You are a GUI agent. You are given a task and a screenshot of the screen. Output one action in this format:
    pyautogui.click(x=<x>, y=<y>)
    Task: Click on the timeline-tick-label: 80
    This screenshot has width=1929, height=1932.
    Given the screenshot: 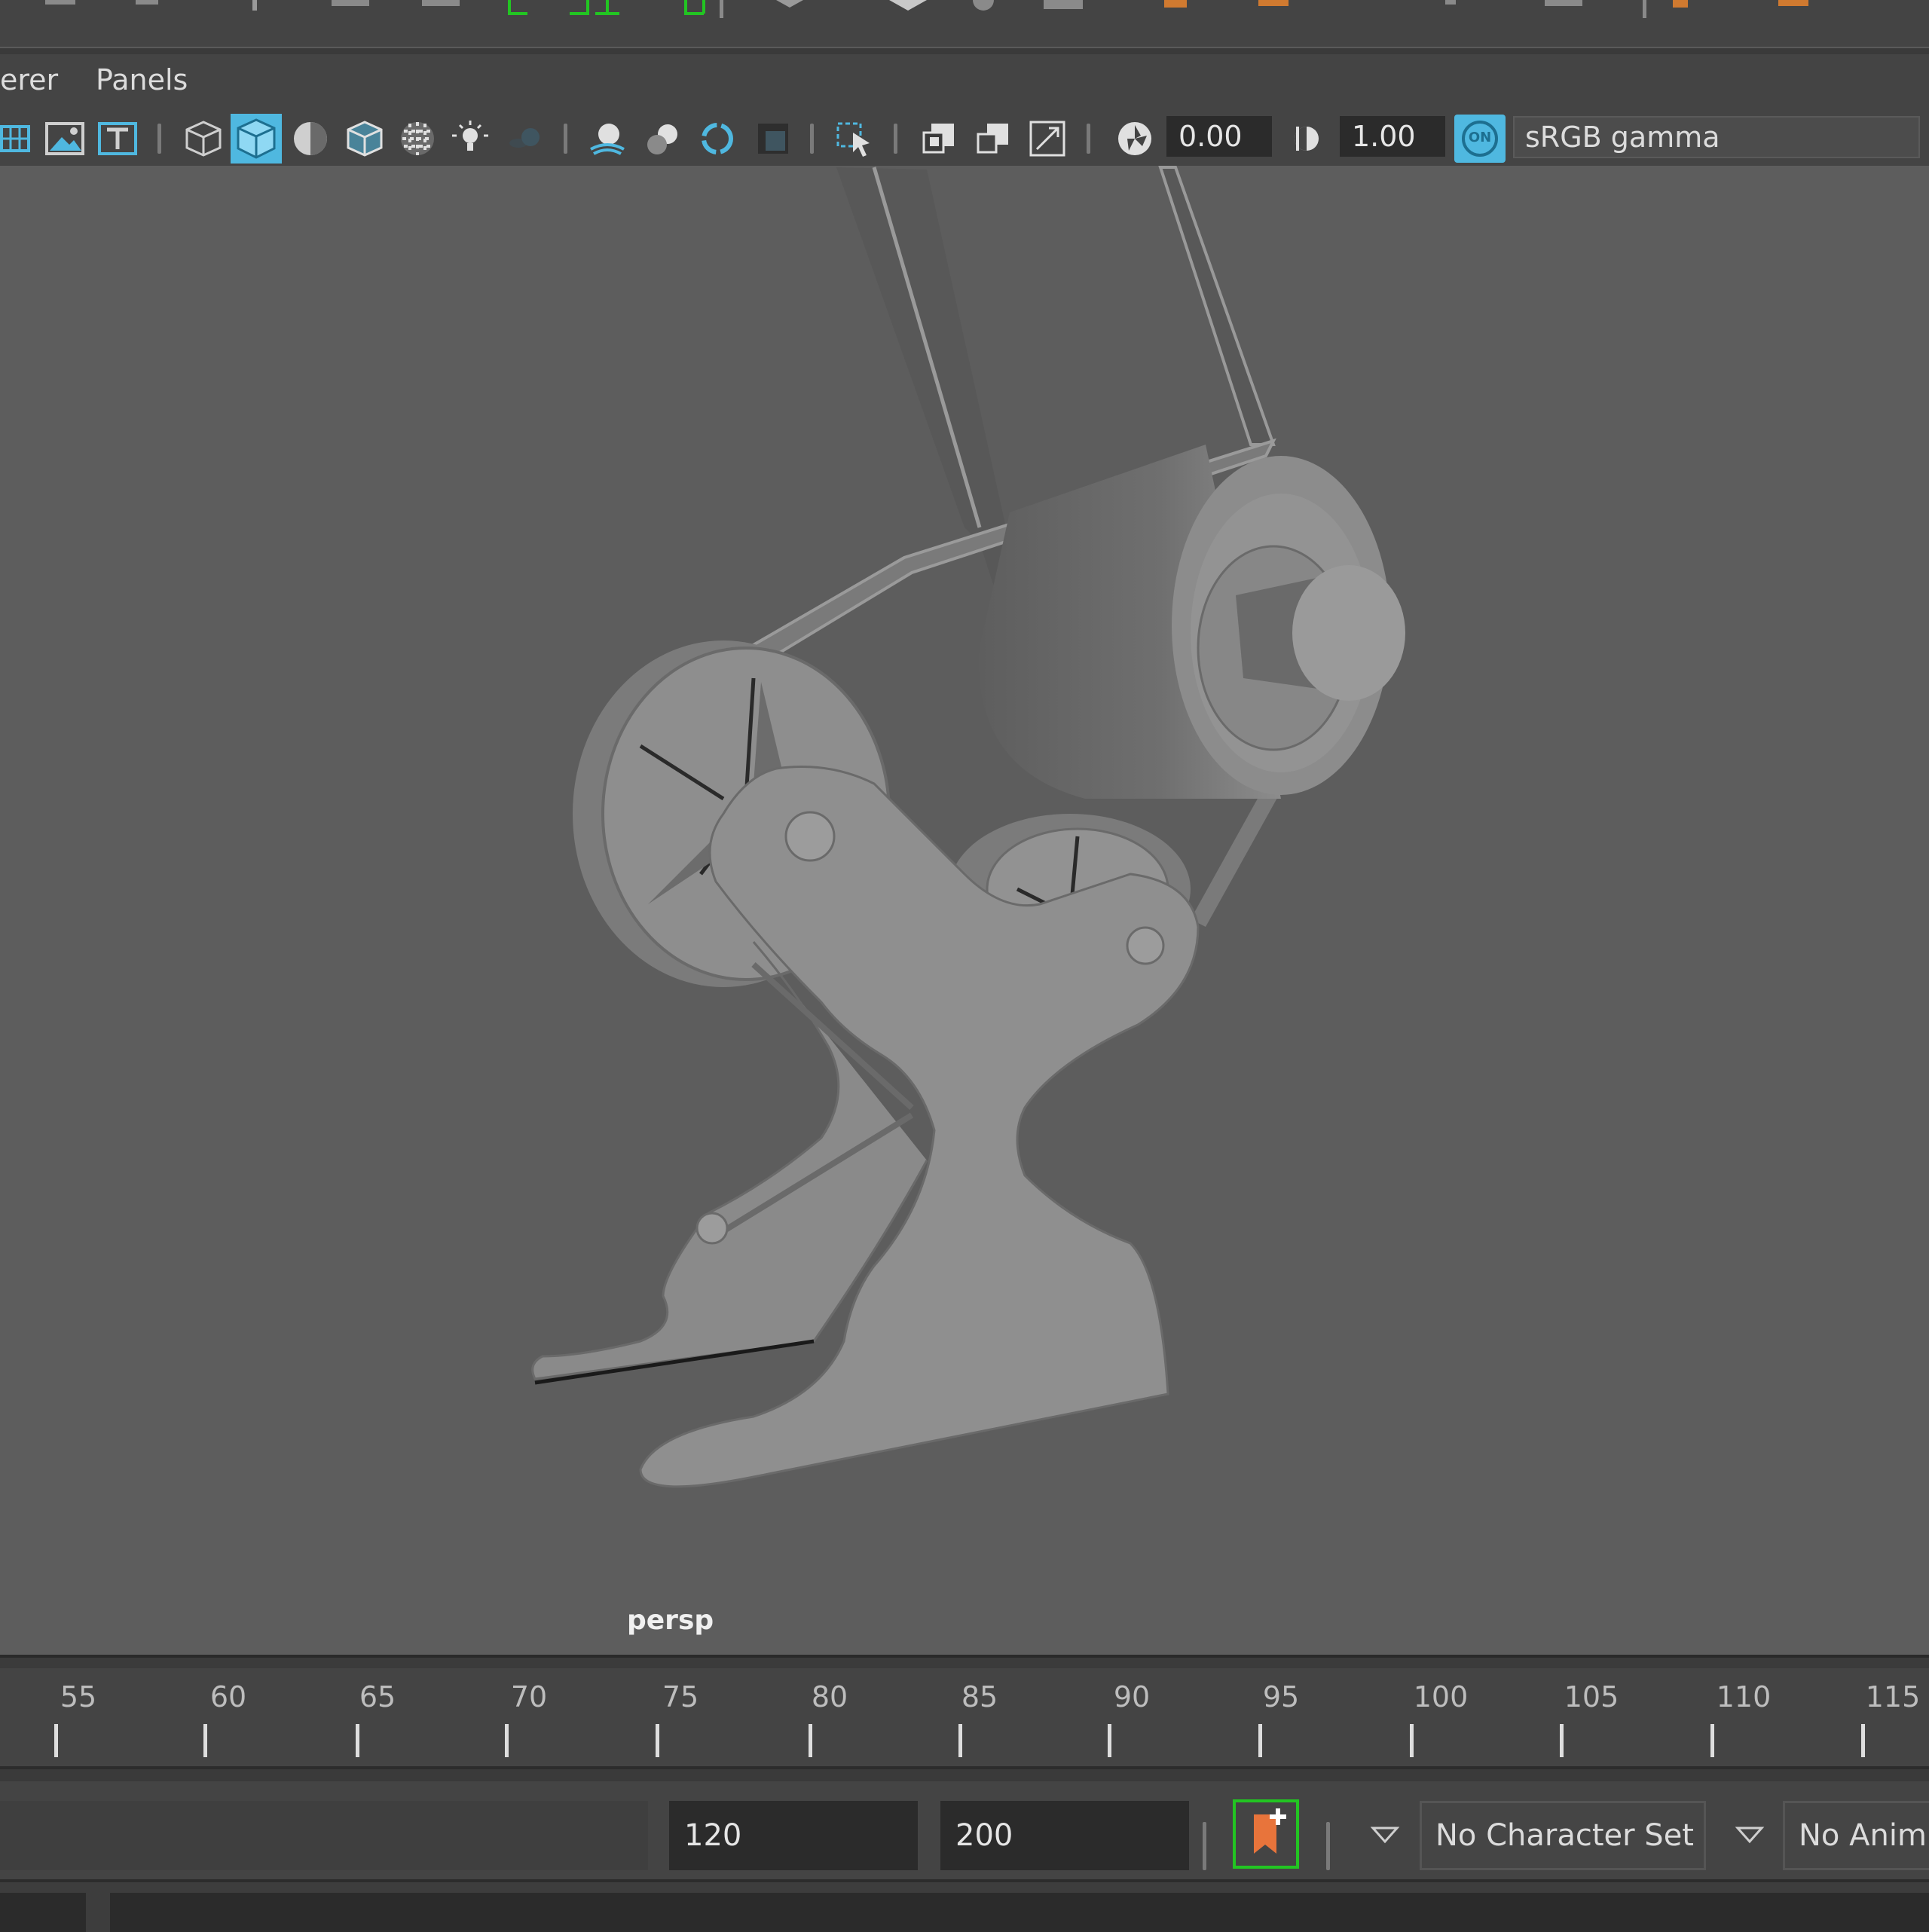 What is the action you would take?
    pyautogui.click(x=829, y=1697)
    